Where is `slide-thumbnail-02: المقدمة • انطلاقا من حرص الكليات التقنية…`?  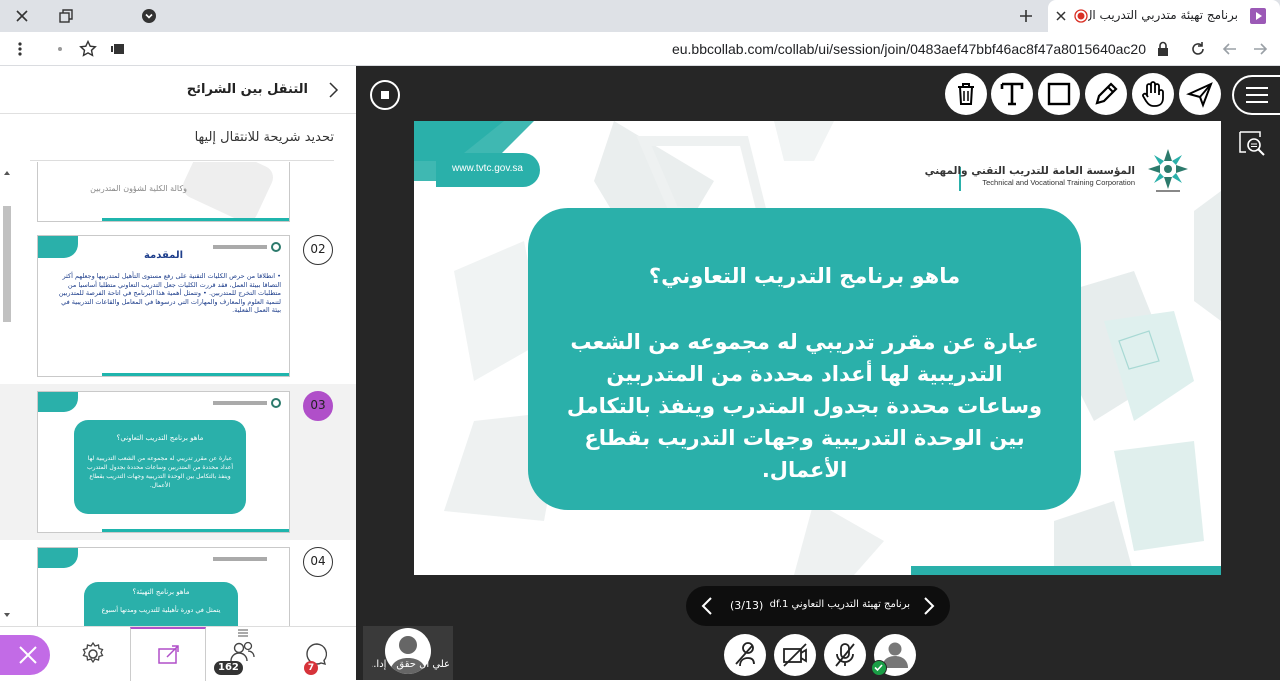
slide-thumbnail-02: المقدمة • انطلاقا من حرص الكليات التقنية… is located at coordinates (163, 306).